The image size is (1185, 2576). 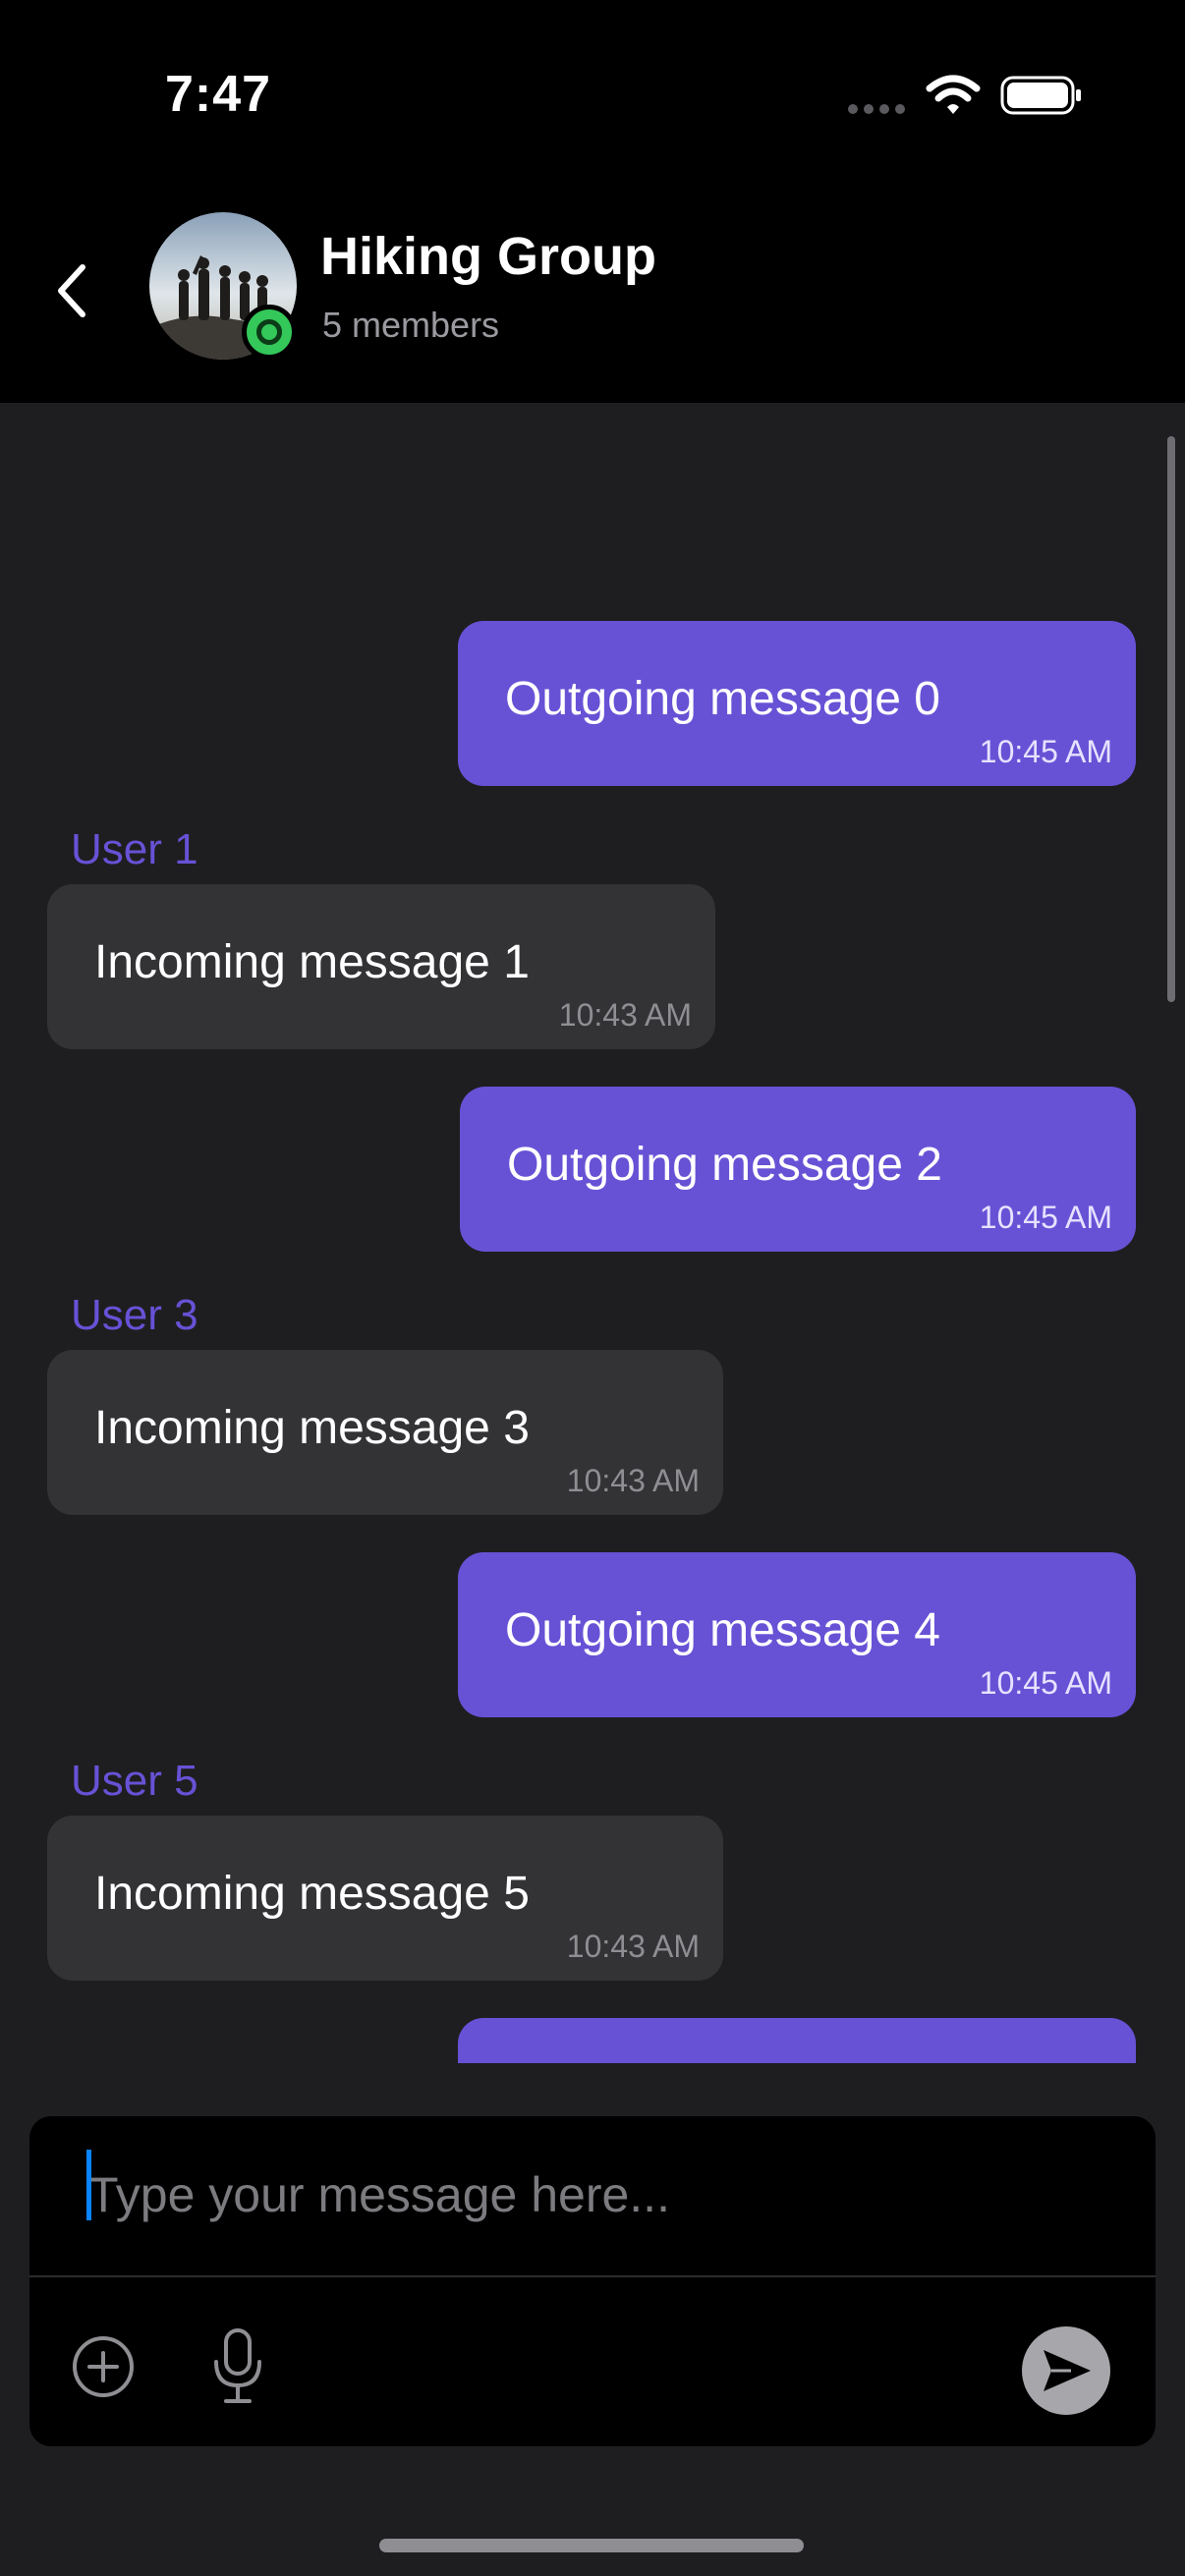 I want to click on outgoing-message-bubble-partial, so click(x=797, y=2040).